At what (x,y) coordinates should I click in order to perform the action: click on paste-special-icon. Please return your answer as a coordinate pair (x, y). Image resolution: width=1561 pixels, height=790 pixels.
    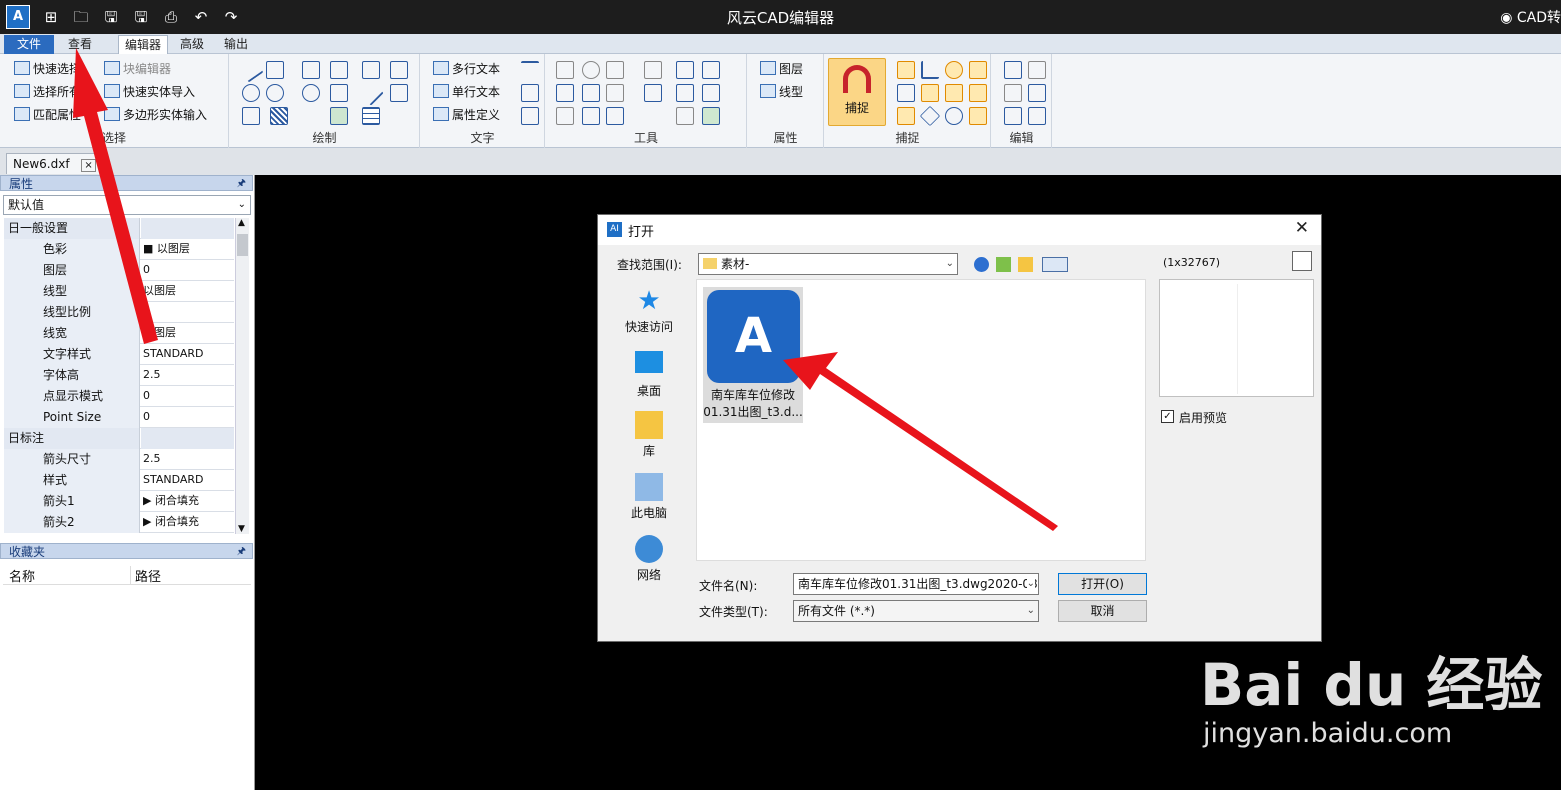
    Looking at the image, I should click on (1037, 116).